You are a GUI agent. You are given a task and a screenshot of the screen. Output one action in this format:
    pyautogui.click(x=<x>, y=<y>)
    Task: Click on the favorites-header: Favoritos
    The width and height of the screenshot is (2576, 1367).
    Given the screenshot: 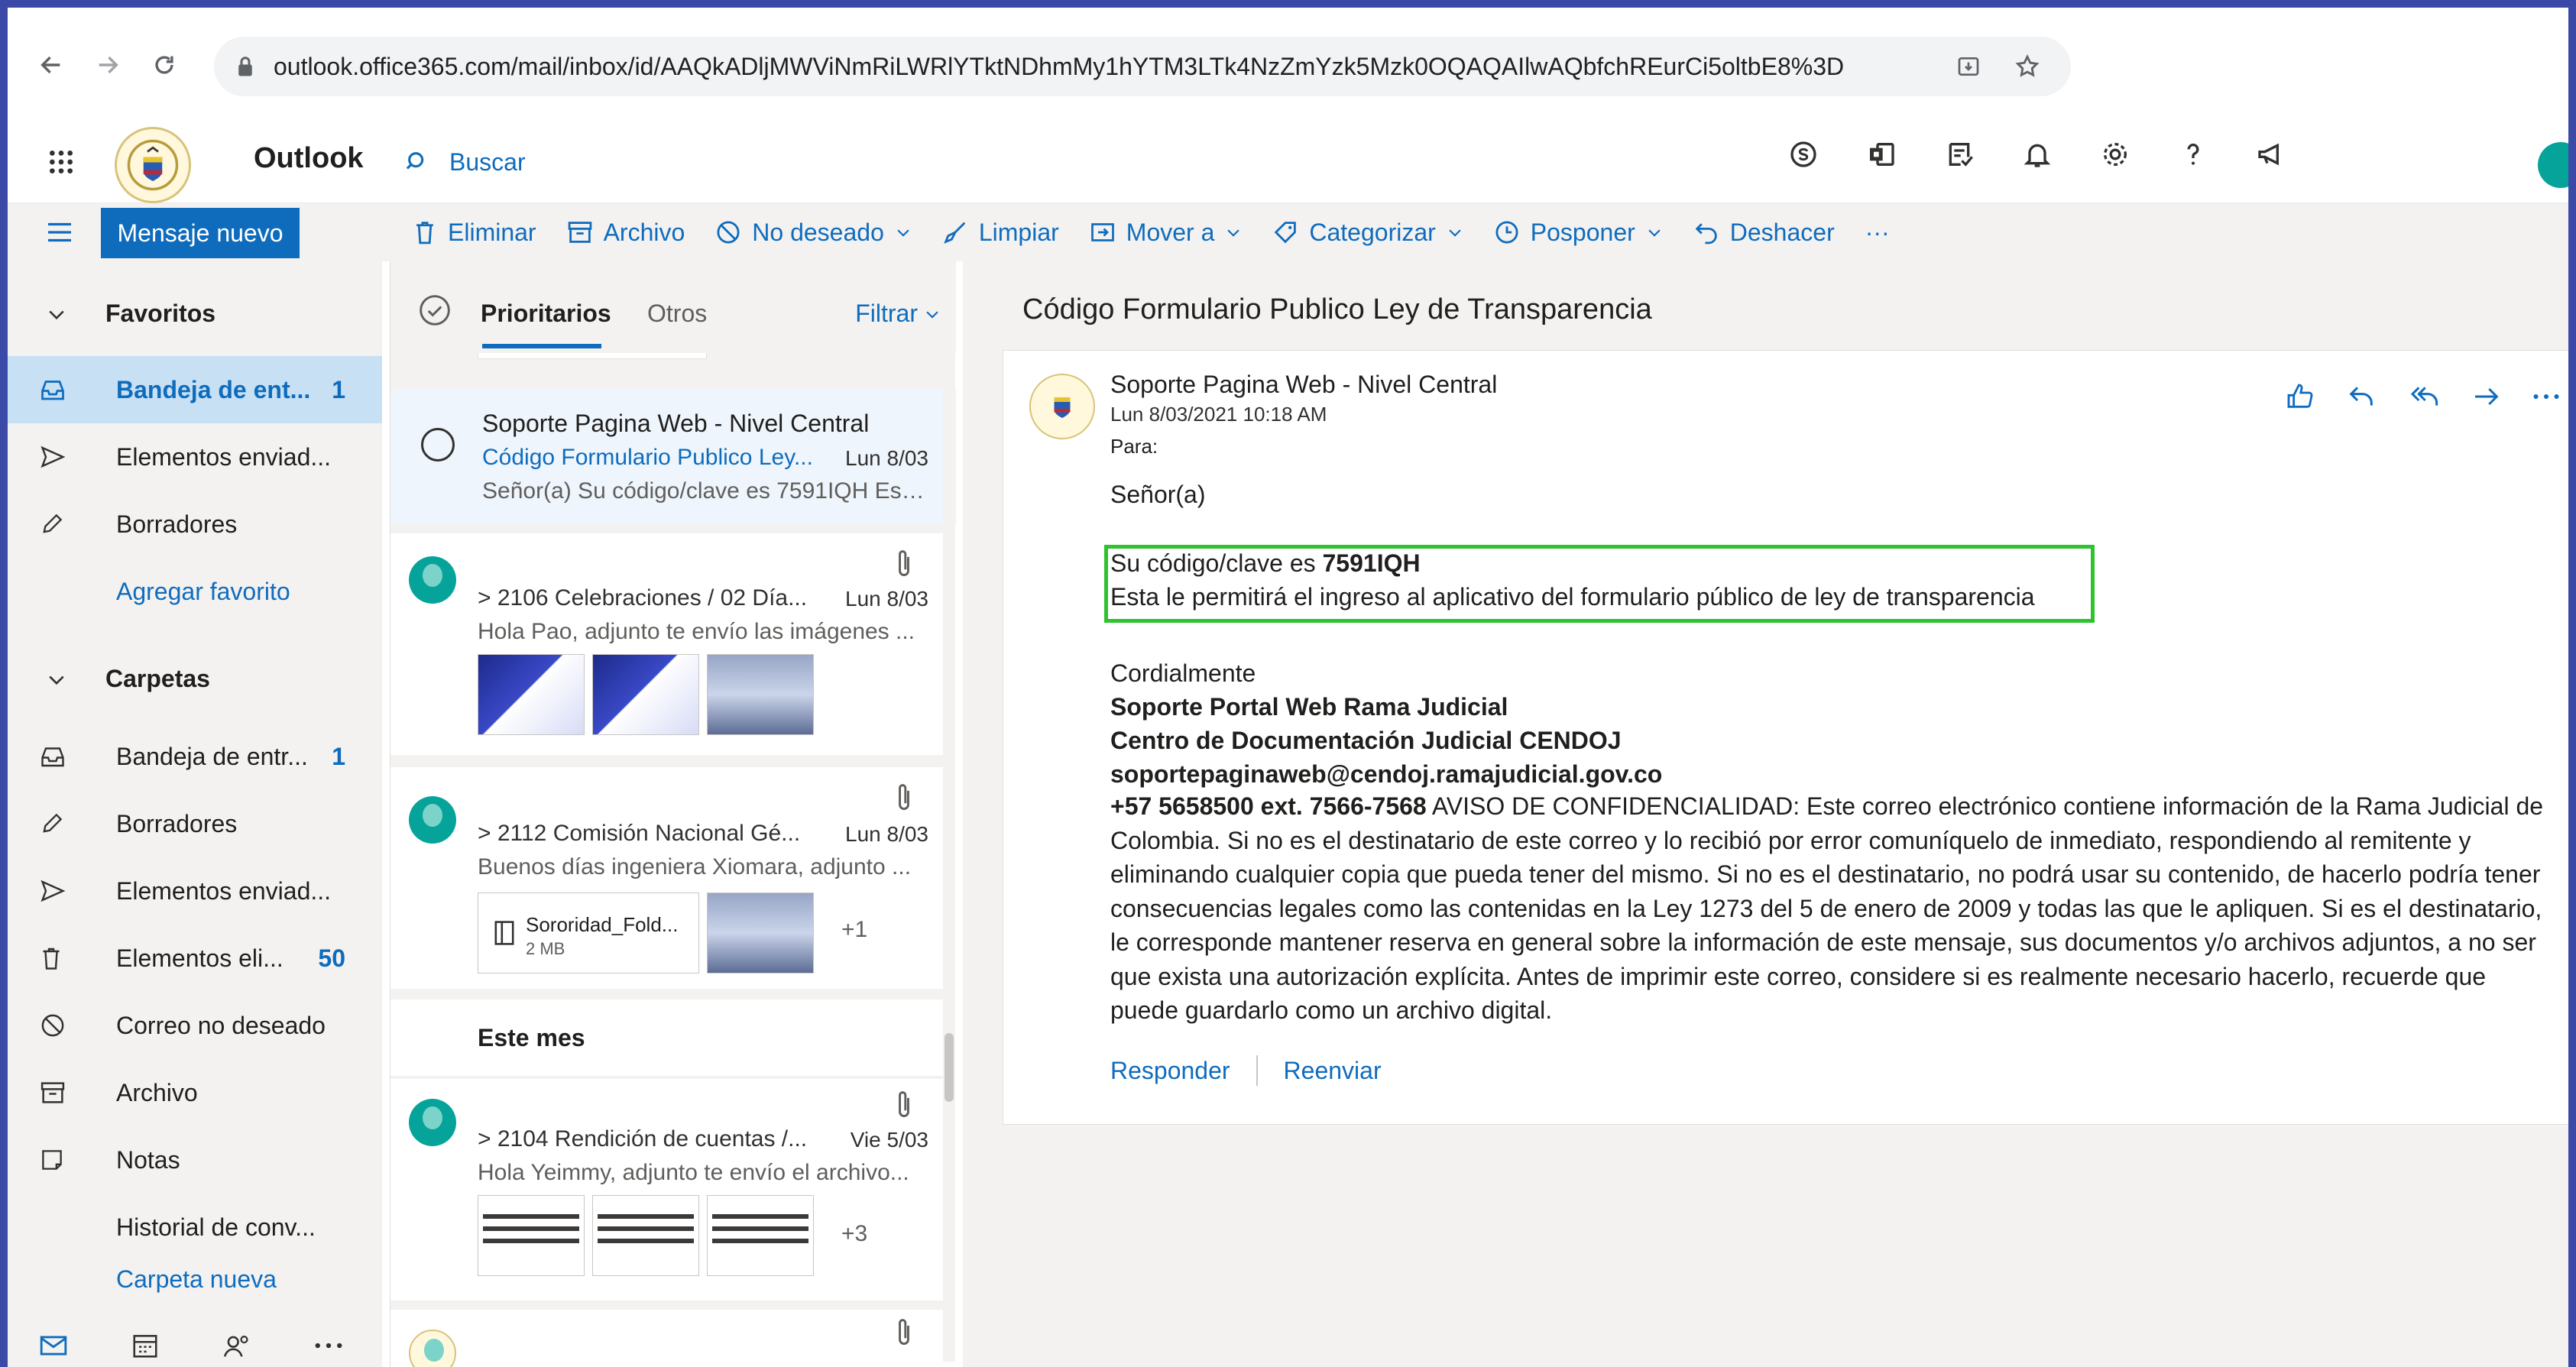 What is the action you would take?
    pyautogui.click(x=130, y=314)
    